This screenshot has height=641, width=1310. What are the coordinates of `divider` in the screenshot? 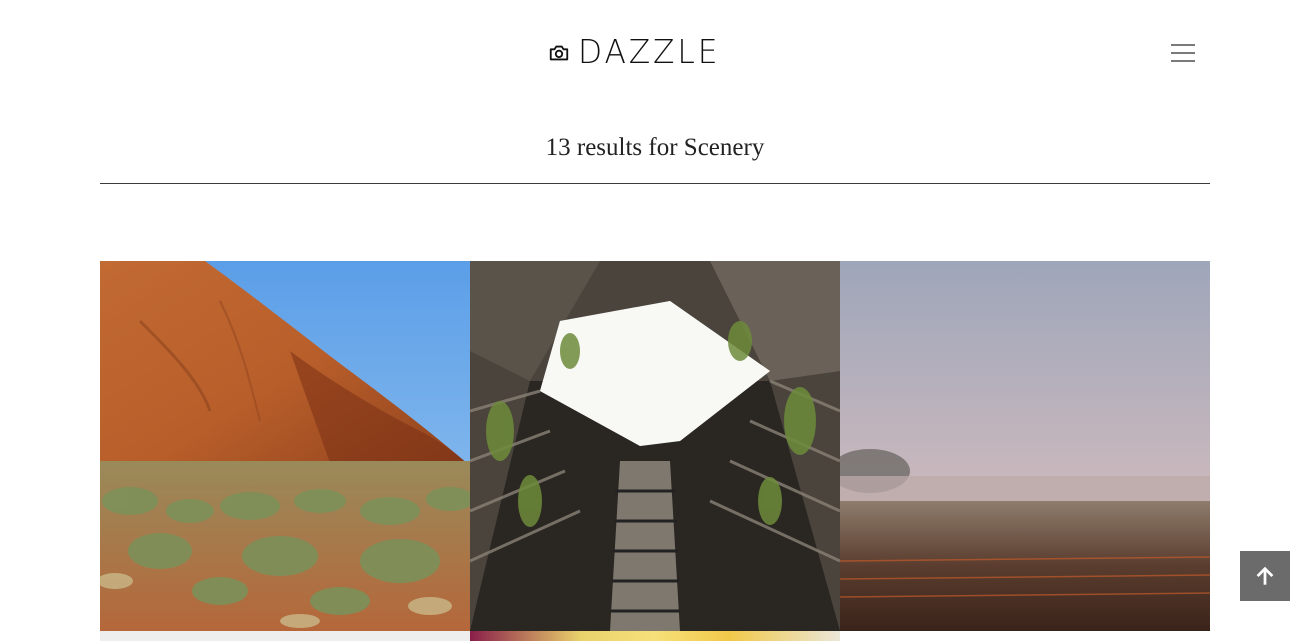 It's located at (655, 183).